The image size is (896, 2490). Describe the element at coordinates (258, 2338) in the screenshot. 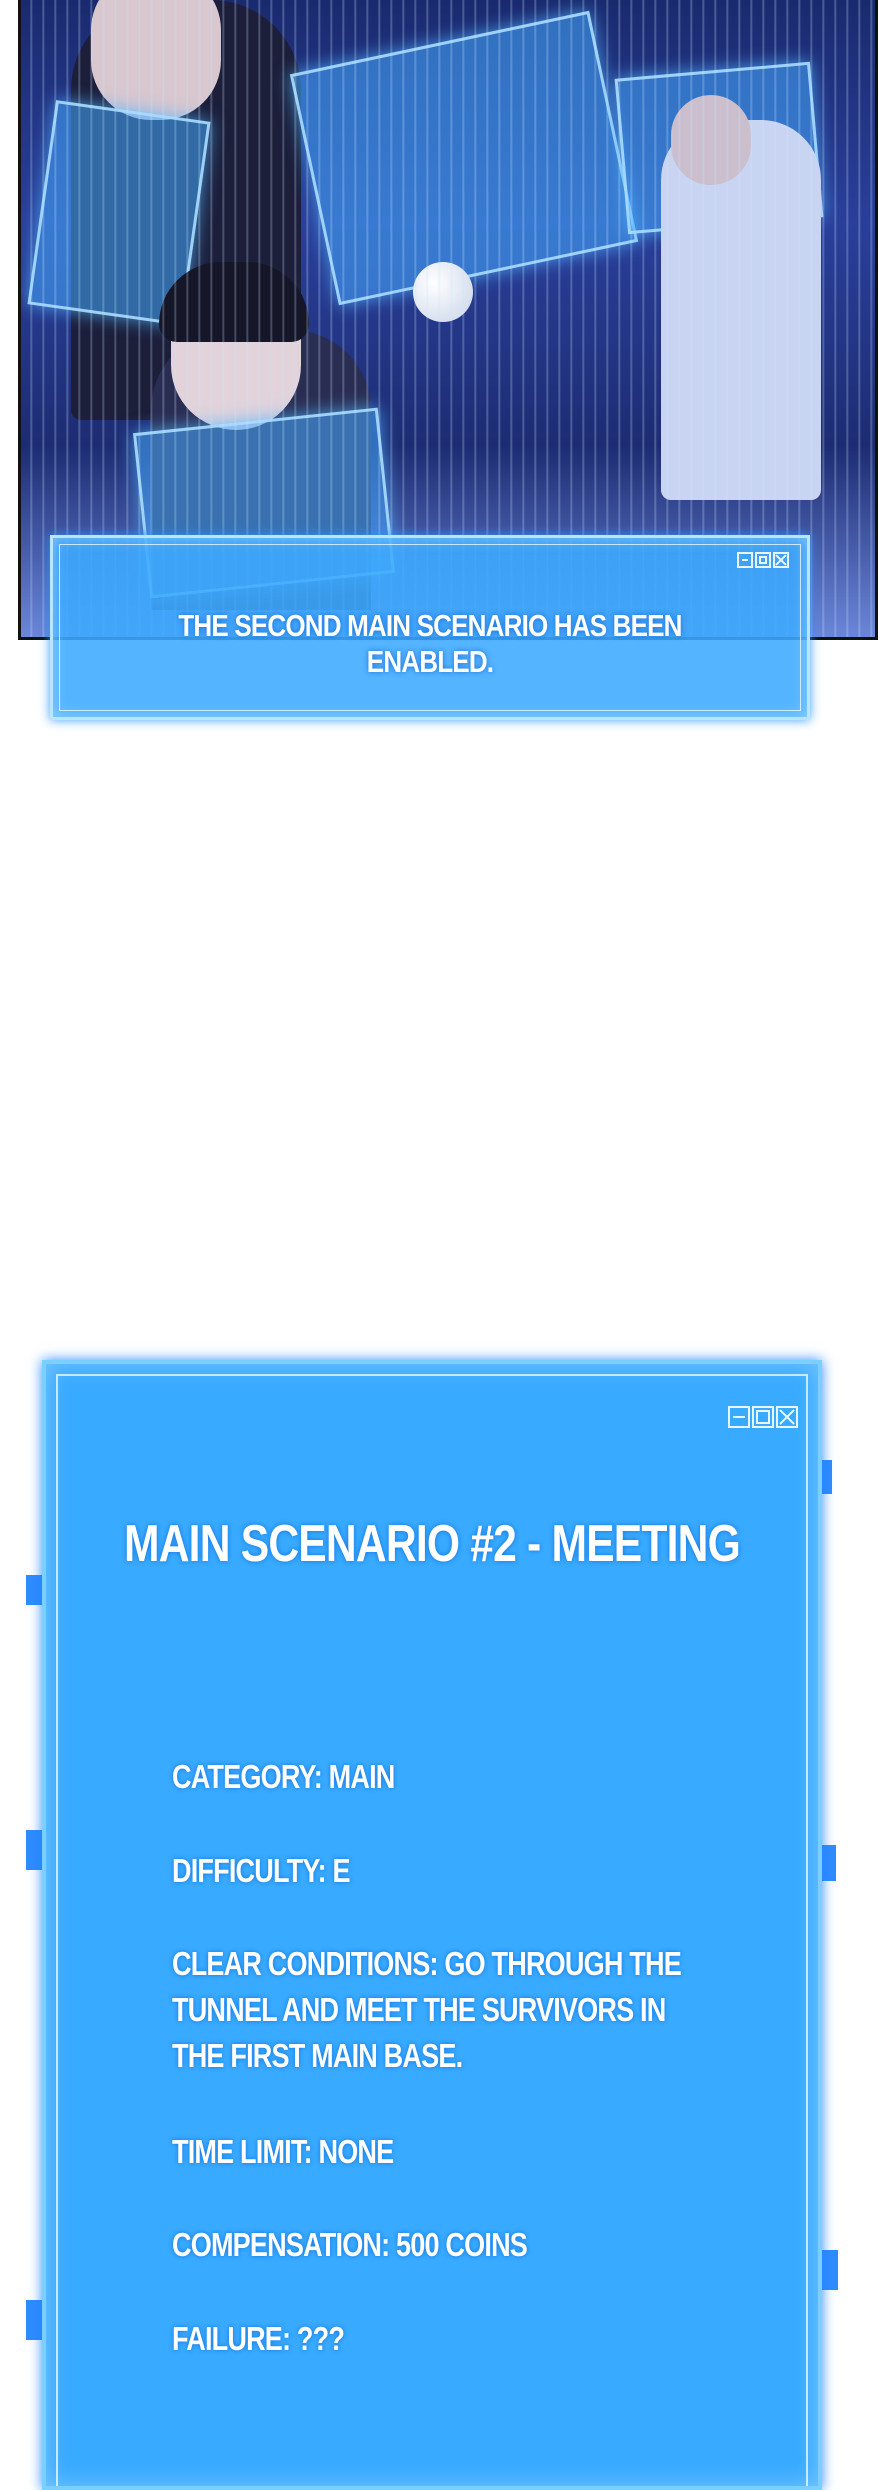

I see `scenario-failure: FAILURE: ???` at that location.